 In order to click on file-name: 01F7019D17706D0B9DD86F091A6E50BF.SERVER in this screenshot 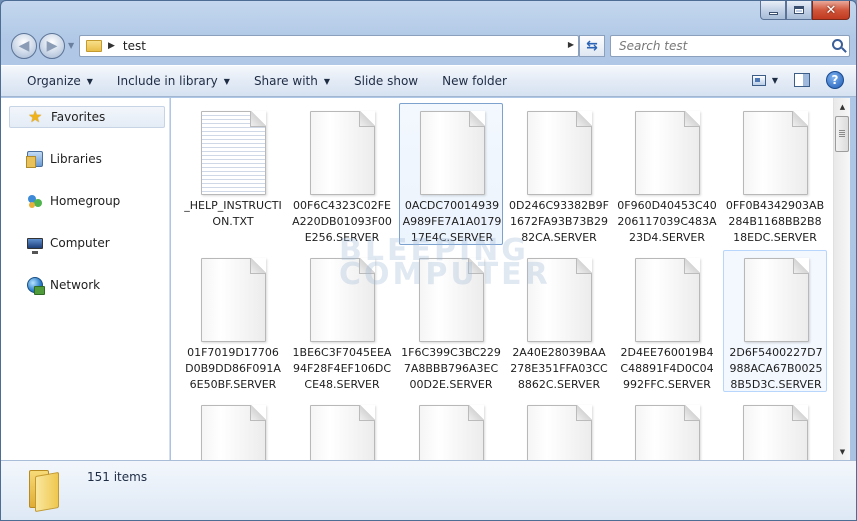, I will do `click(233, 368)`.